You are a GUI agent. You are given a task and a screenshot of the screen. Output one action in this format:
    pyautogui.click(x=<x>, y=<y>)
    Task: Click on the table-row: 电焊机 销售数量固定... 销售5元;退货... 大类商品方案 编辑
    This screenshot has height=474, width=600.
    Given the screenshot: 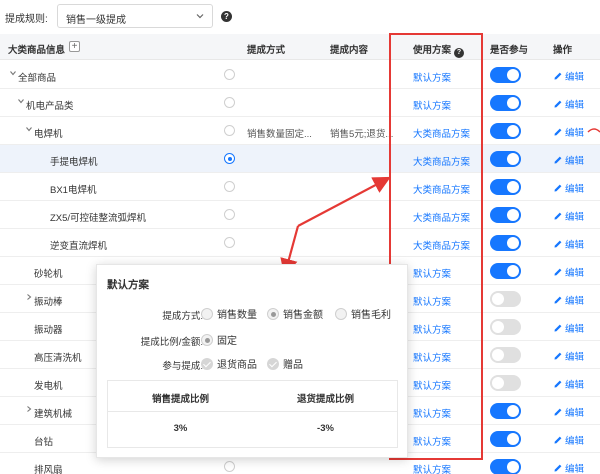 What is the action you would take?
    pyautogui.click(x=300, y=131)
    